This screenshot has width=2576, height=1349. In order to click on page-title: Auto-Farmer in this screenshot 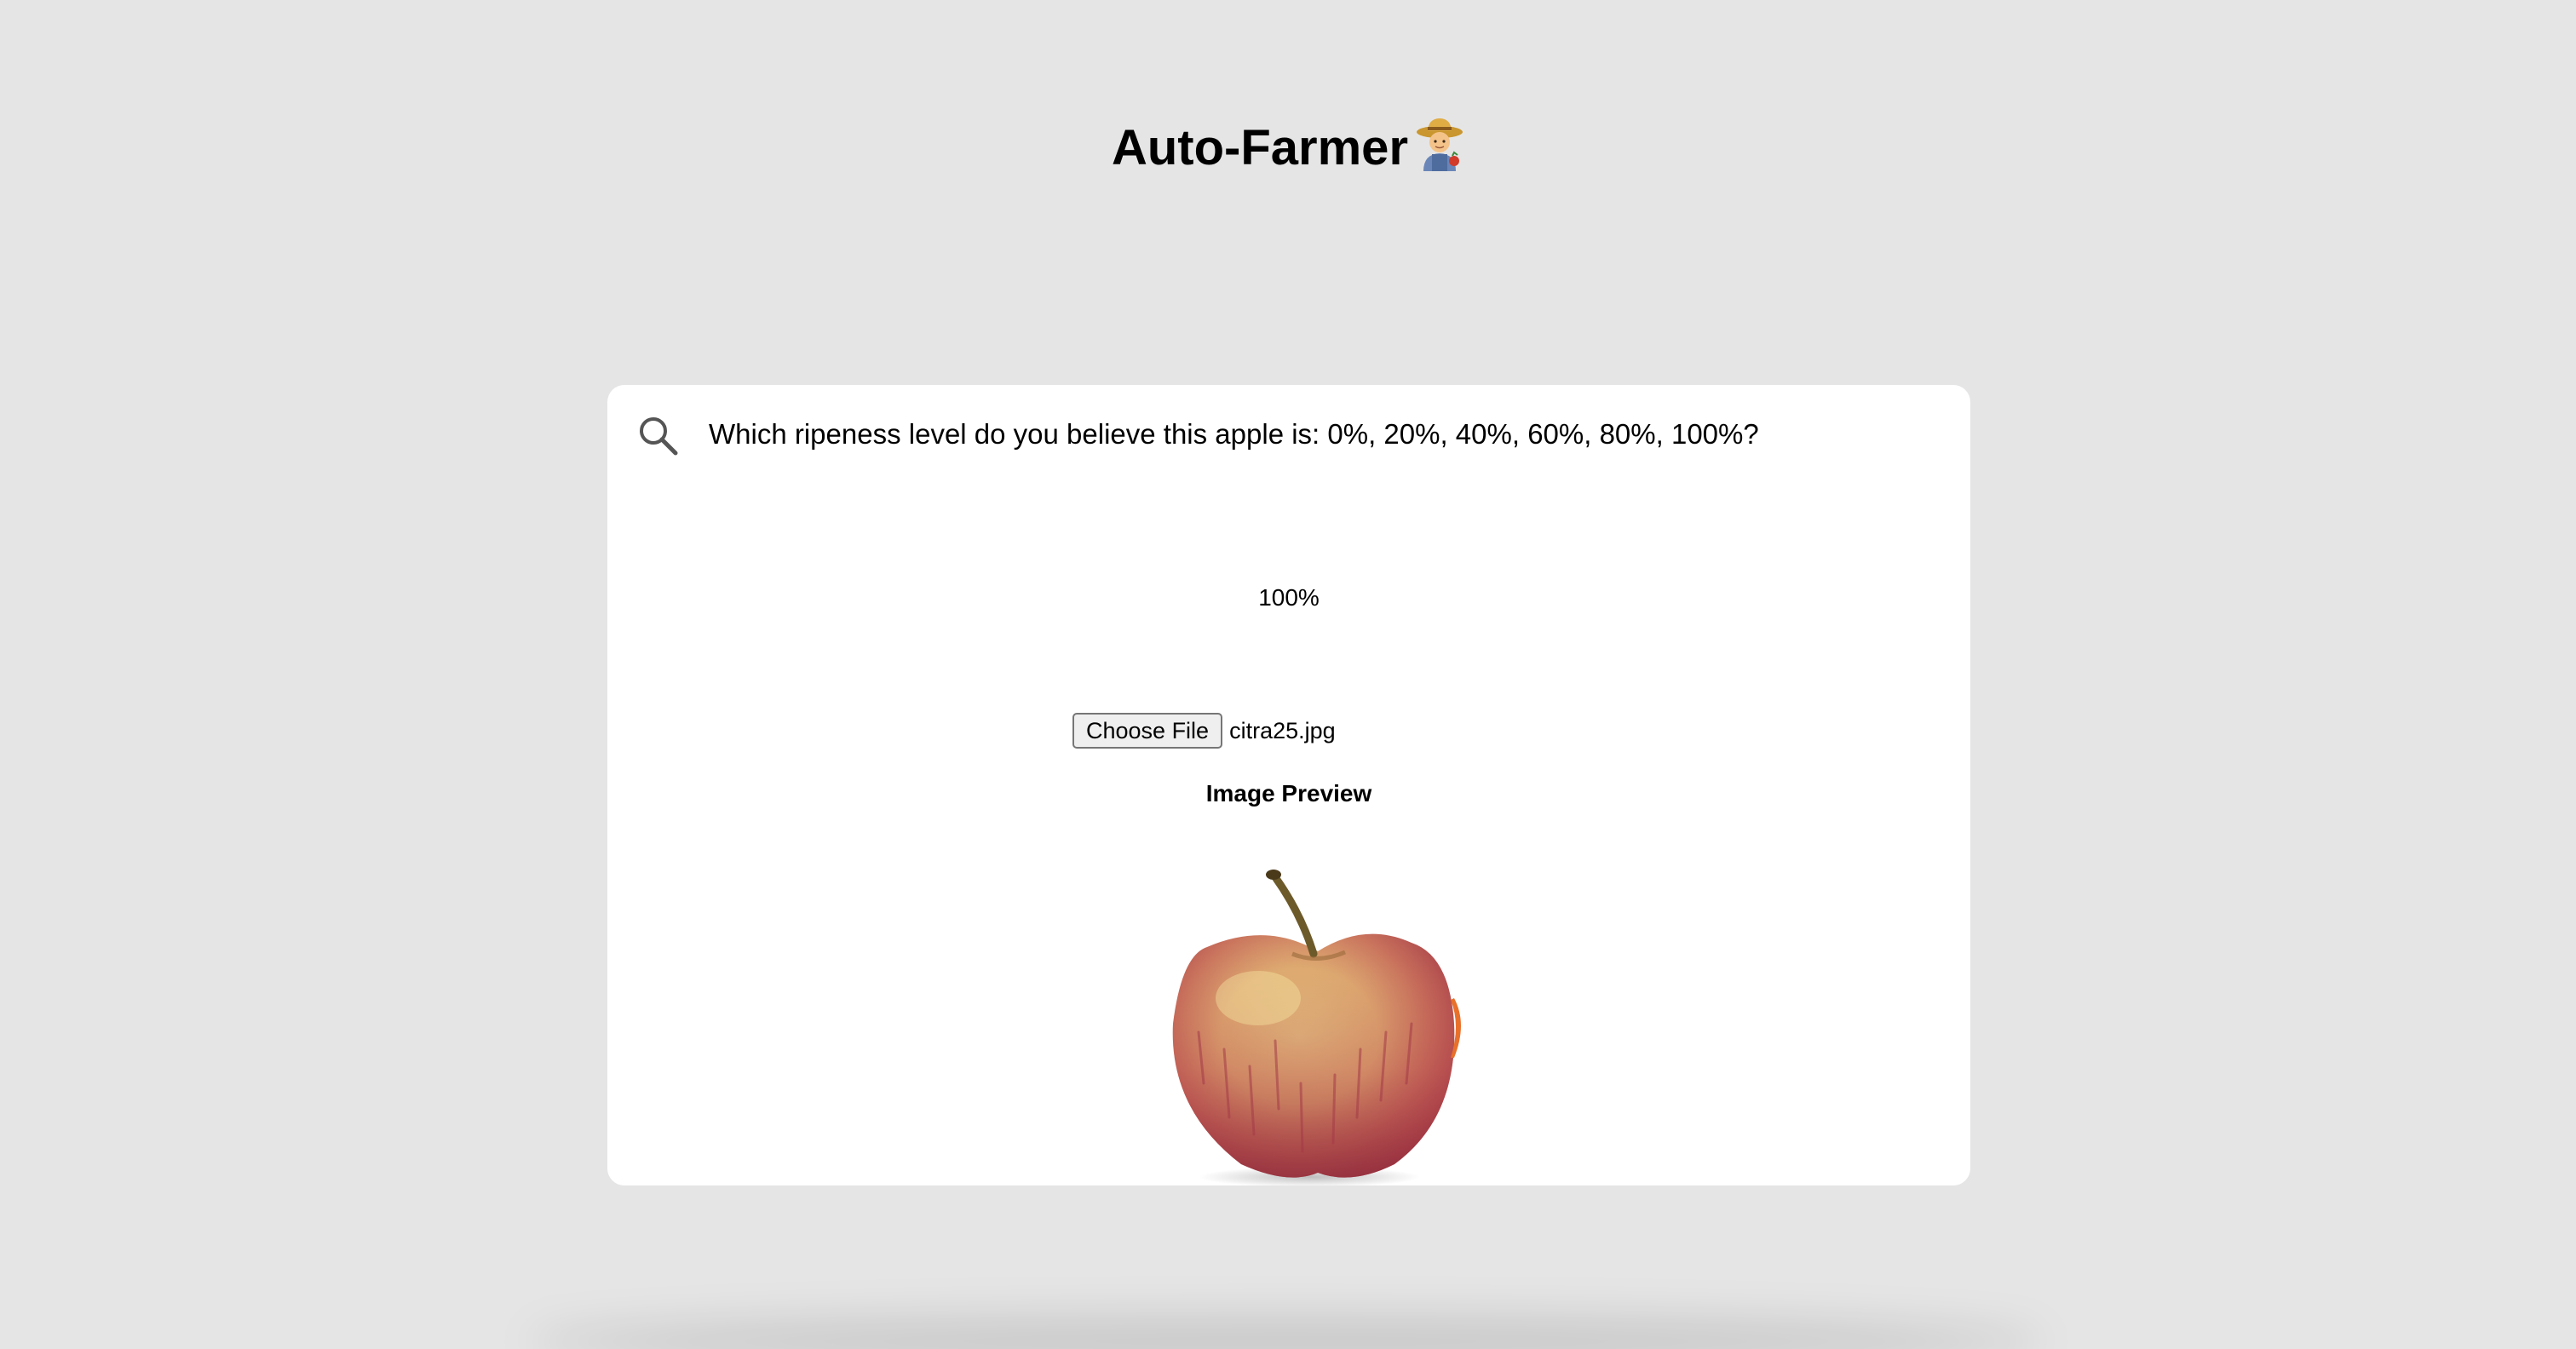, I will do `click(1288, 148)`.